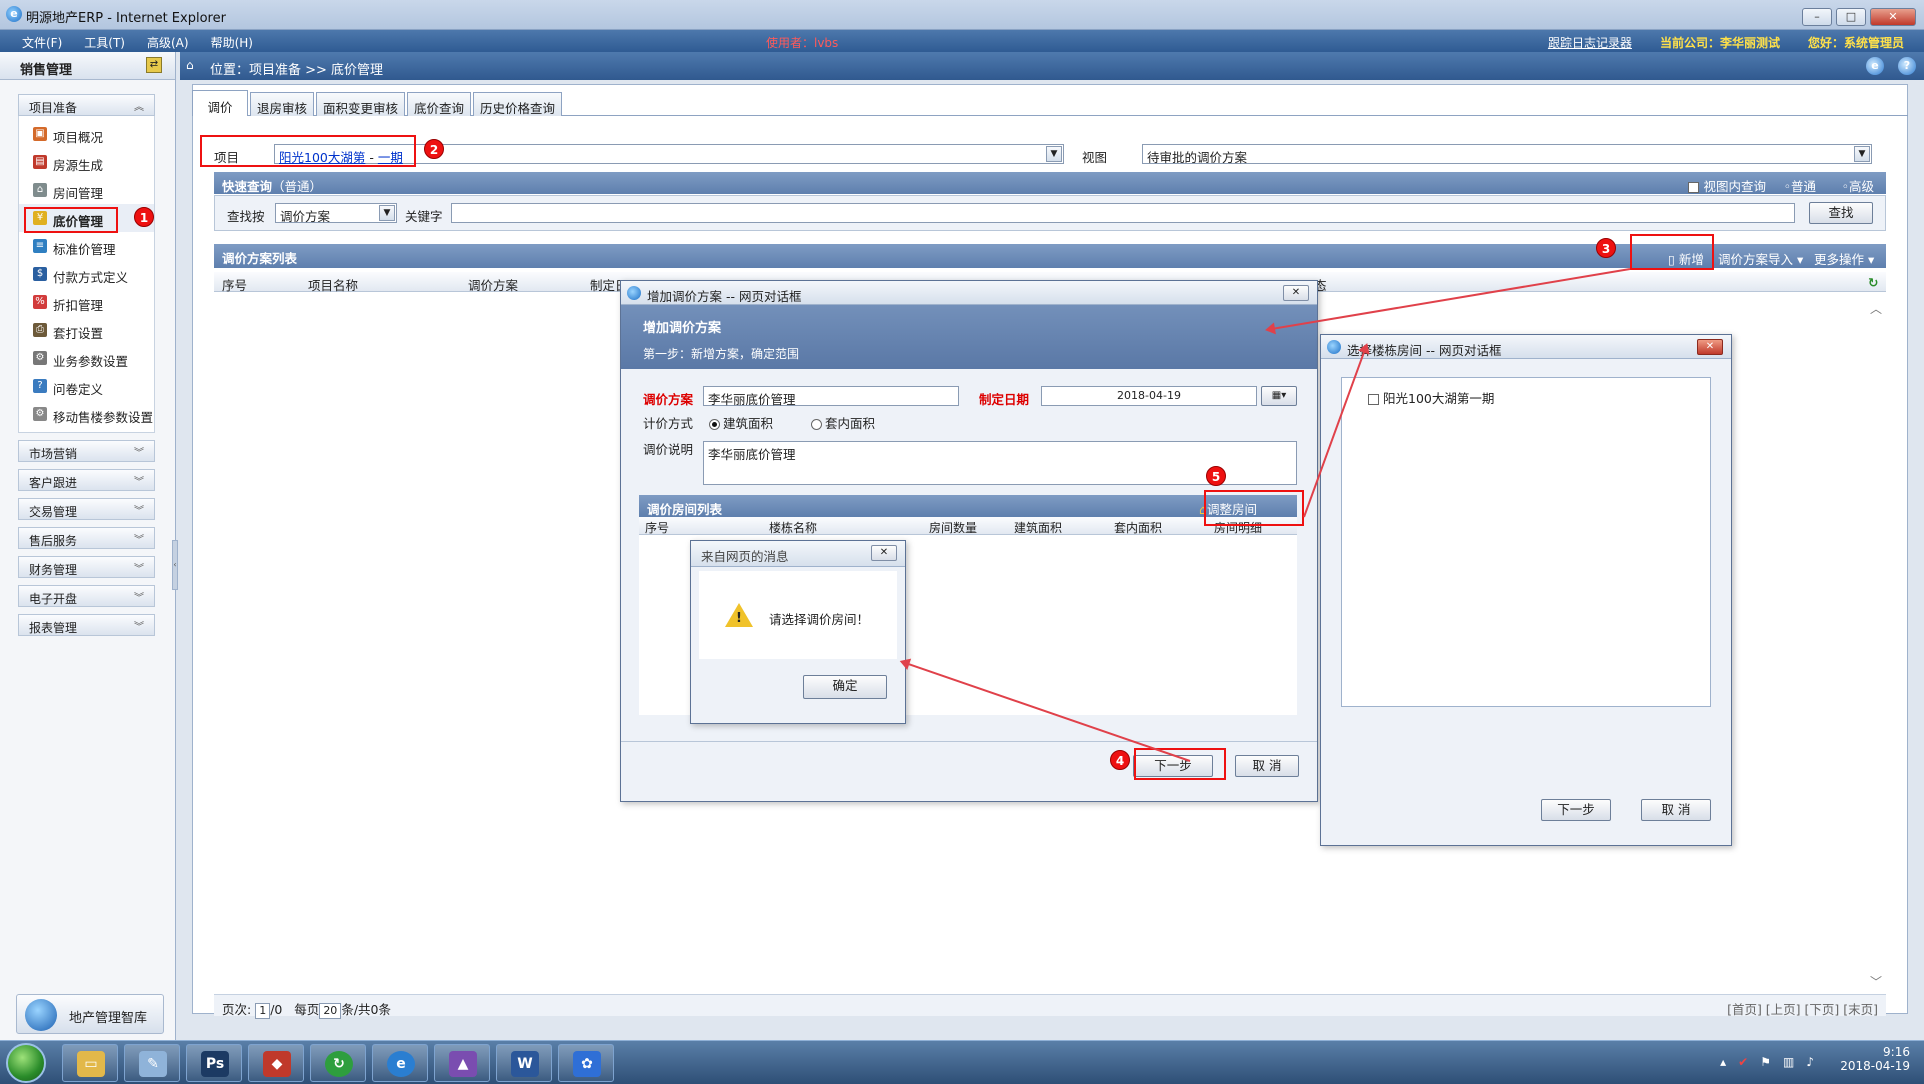 This screenshot has width=1924, height=1084. What do you see at coordinates (1765, 1062) in the screenshot?
I see `tray-flag-icon: ⚑` at bounding box center [1765, 1062].